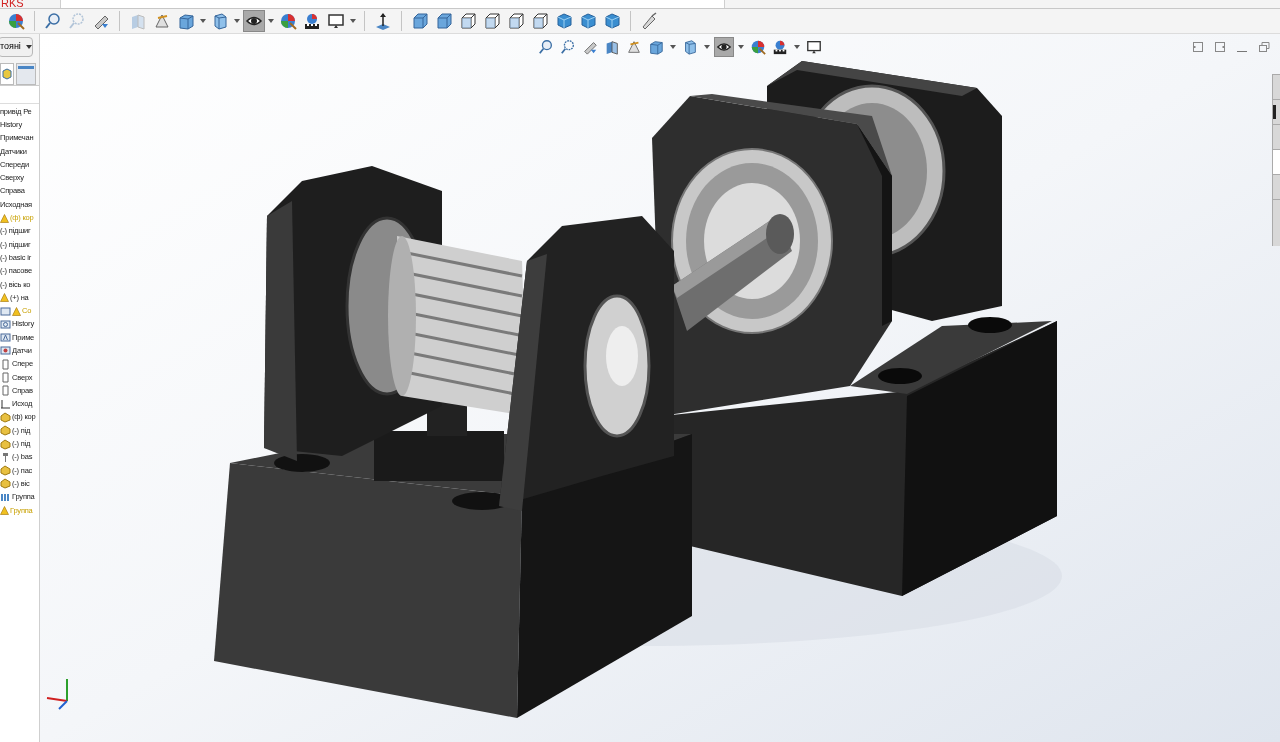 This screenshot has width=1280, height=742. Describe the element at coordinates (5, 338) in the screenshot. I see `notes-icon` at that location.